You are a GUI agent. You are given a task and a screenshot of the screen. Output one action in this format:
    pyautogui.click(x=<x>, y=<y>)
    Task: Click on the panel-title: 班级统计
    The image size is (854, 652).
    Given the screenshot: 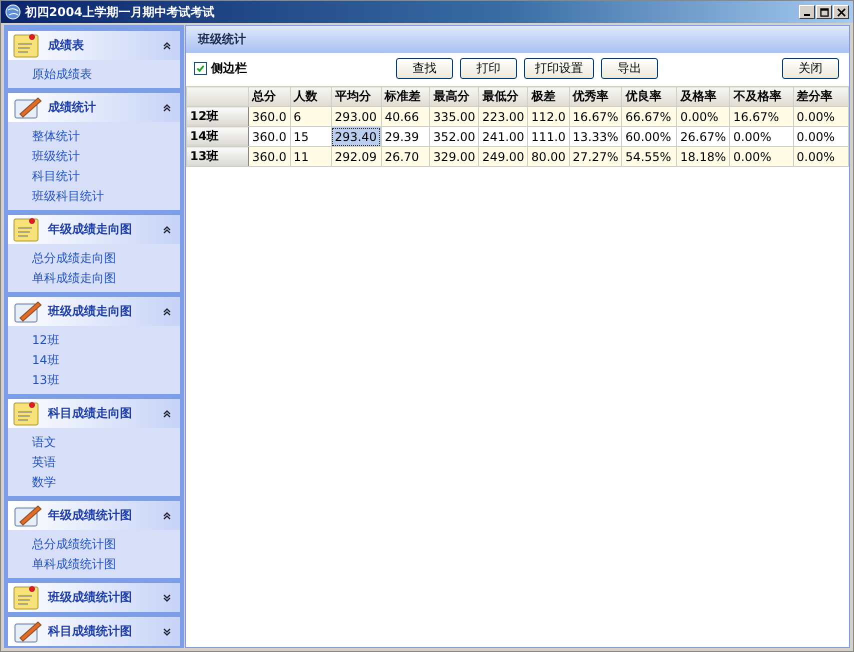 What is the action you would take?
    pyautogui.click(x=222, y=39)
    